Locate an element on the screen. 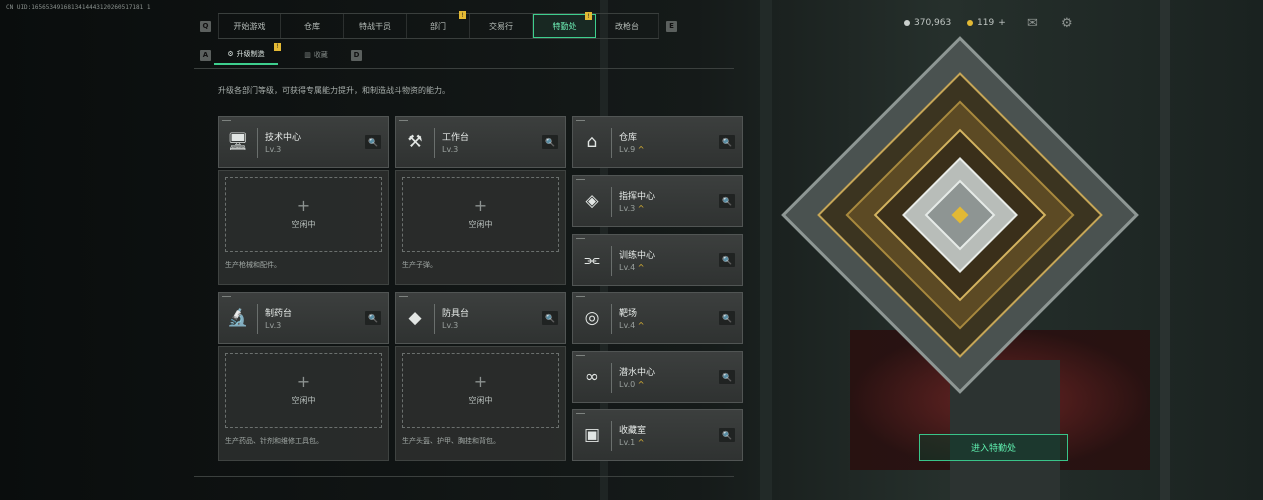  coupon-display: 119 + is located at coordinates (986, 23).